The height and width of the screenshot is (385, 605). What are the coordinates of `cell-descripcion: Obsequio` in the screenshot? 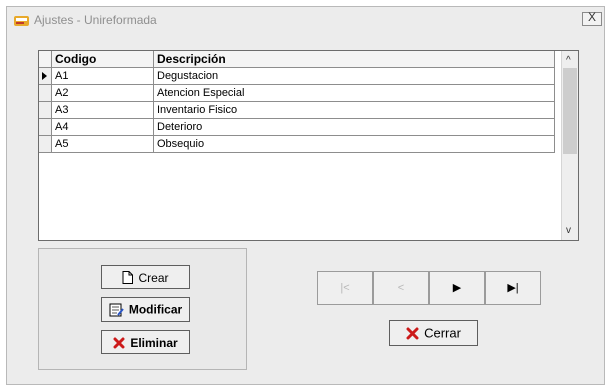 It's located at (354, 144).